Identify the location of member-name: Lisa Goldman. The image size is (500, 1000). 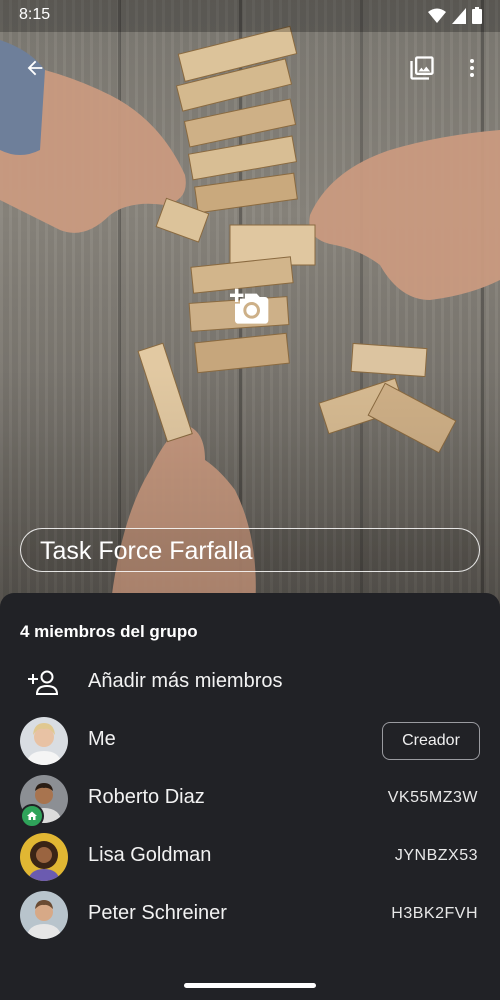
(150, 855).